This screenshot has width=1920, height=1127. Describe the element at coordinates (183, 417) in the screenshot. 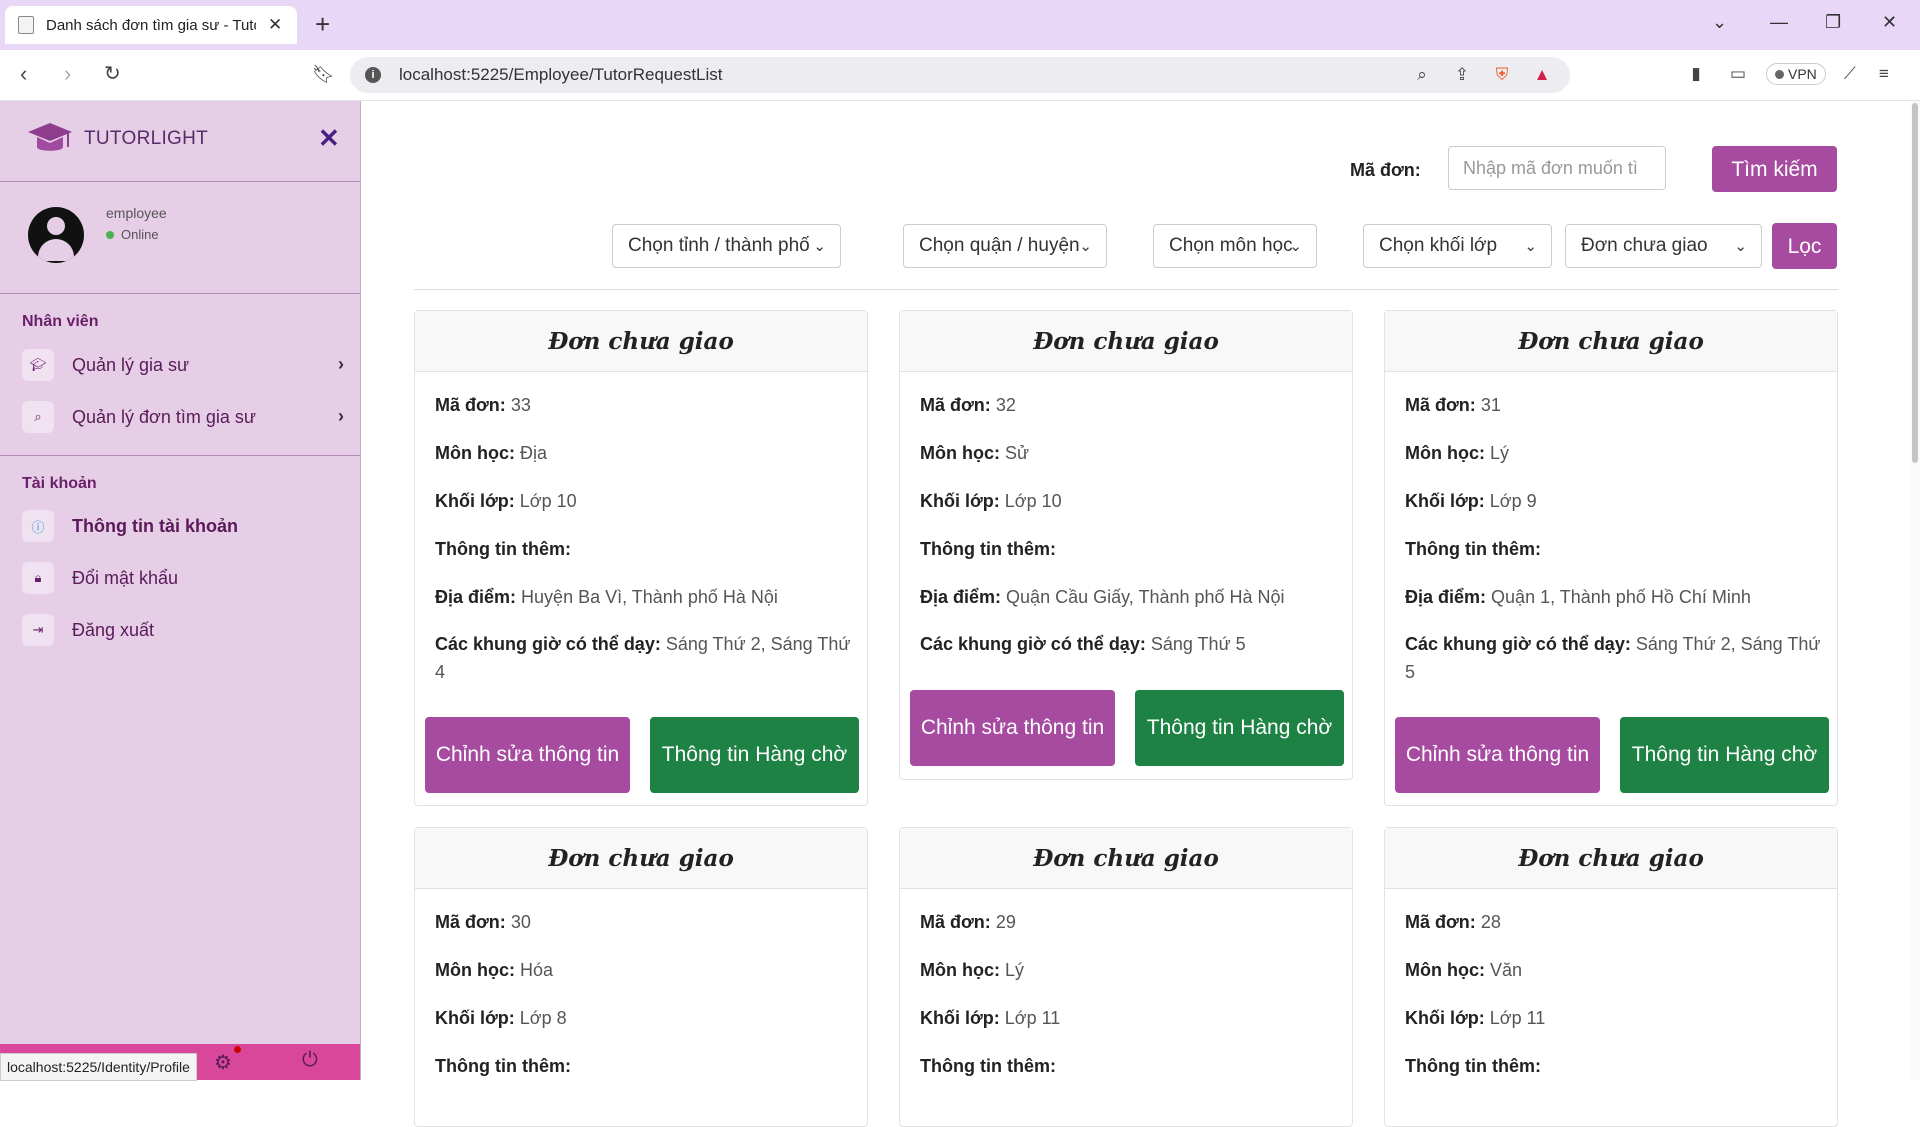

I see `sidebar-item-manage-requests: ⌕ Quản lý đơn tìm gia sư ›` at that location.